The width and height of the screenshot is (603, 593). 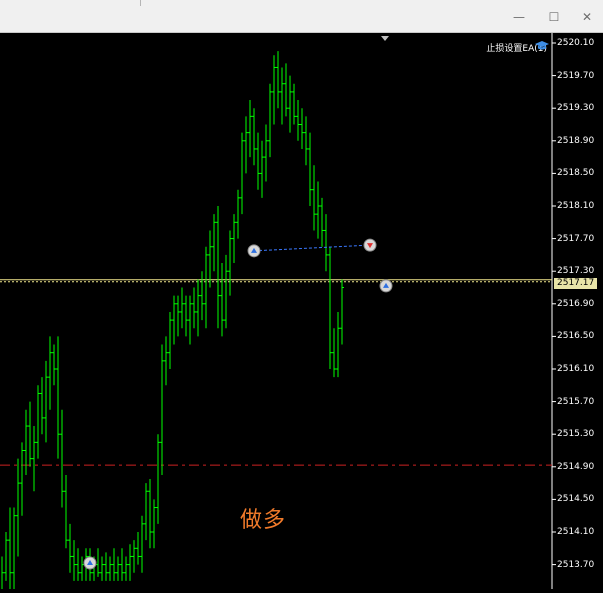 What do you see at coordinates (554, 17) in the screenshot?
I see `maximize-icon: ☐` at bounding box center [554, 17].